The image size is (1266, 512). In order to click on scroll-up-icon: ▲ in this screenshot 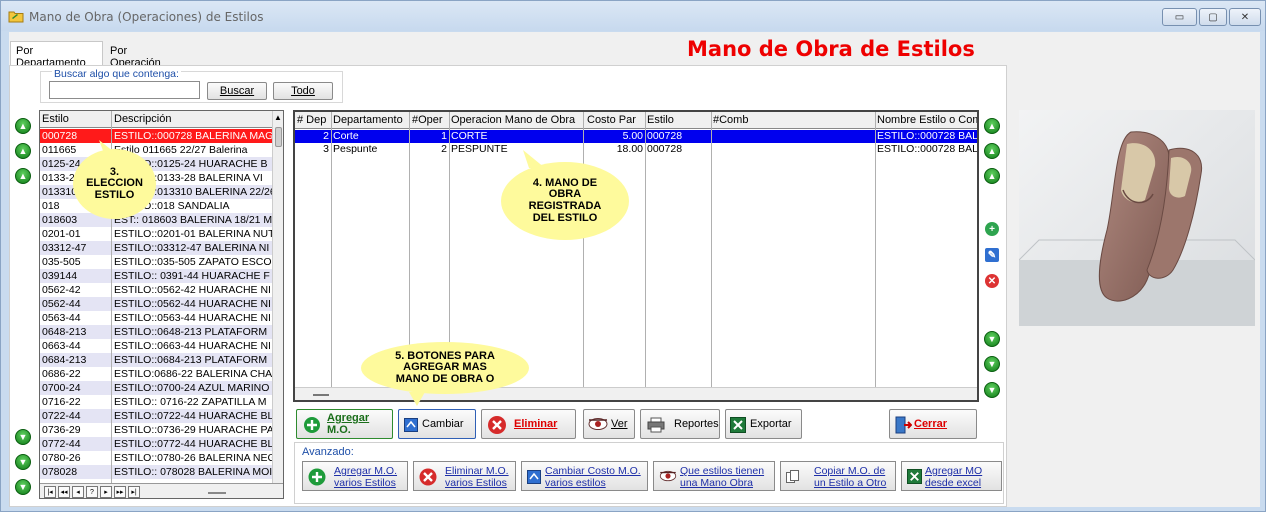, I will do `click(278, 117)`.